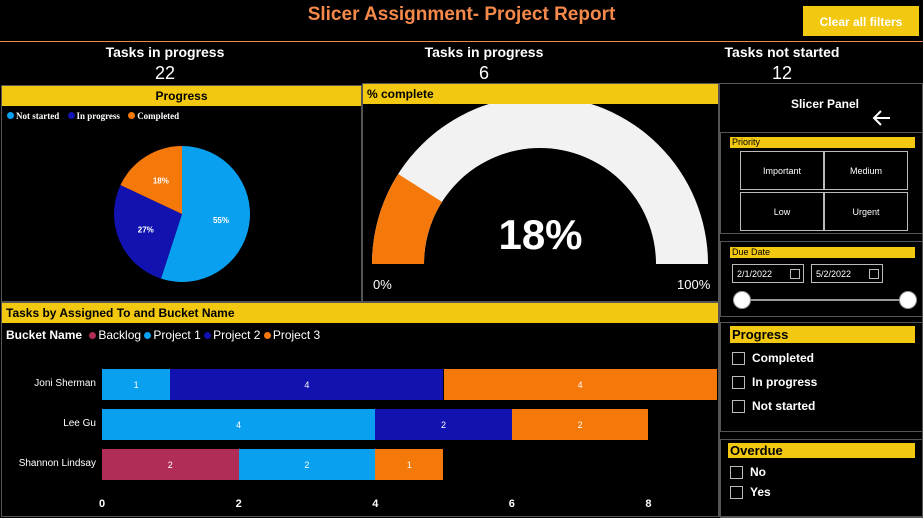 Image resolution: width=923 pixels, height=518 pixels. Describe the element at coordinates (79, 423) in the screenshot. I see `bar-category-label: Lee Gu` at that location.